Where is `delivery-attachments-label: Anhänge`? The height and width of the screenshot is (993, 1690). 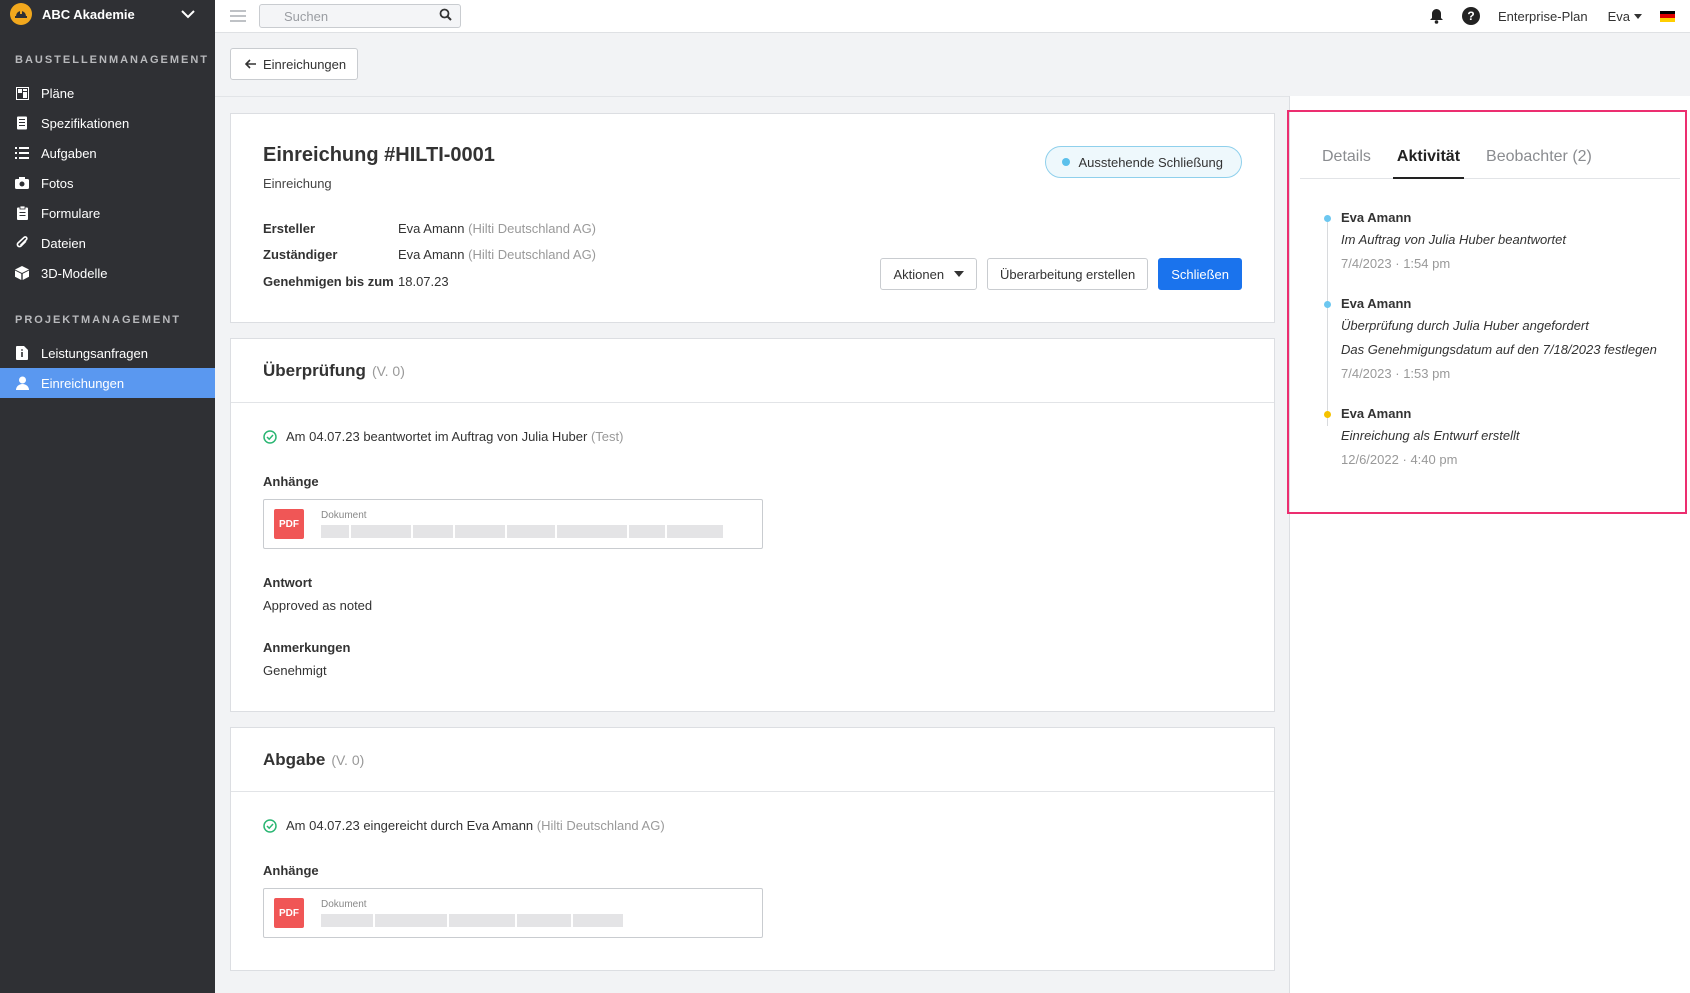 delivery-attachments-label: Anhänge is located at coordinates (291, 870).